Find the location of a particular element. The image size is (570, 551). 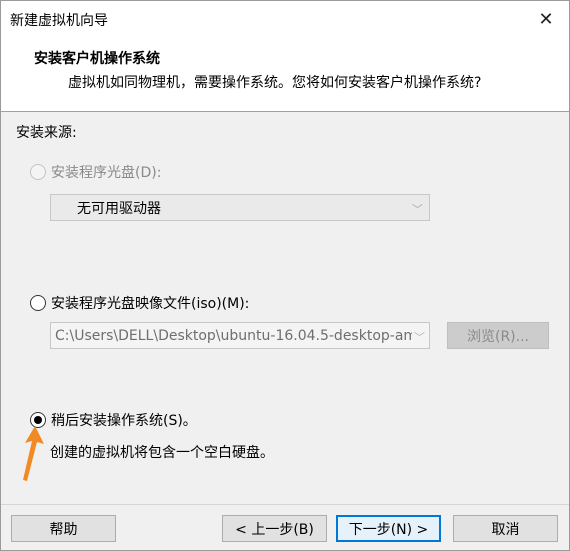

close-icon: ✕ is located at coordinates (546, 19).